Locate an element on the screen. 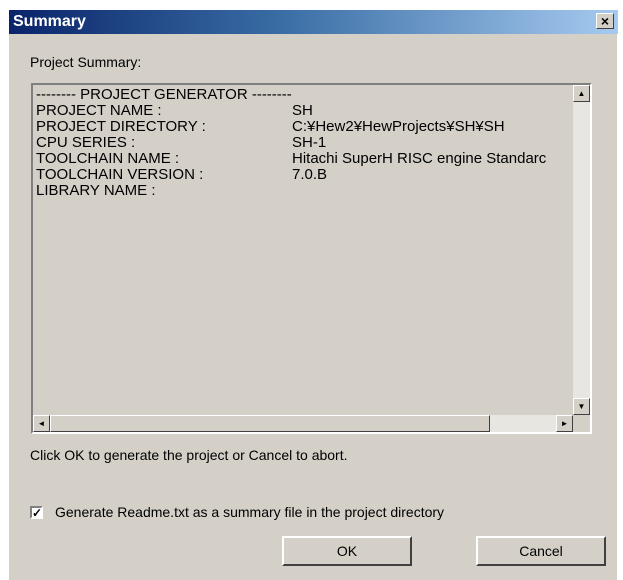 The width and height of the screenshot is (623, 580). summary-row-value: SH-1 is located at coordinates (309, 142).